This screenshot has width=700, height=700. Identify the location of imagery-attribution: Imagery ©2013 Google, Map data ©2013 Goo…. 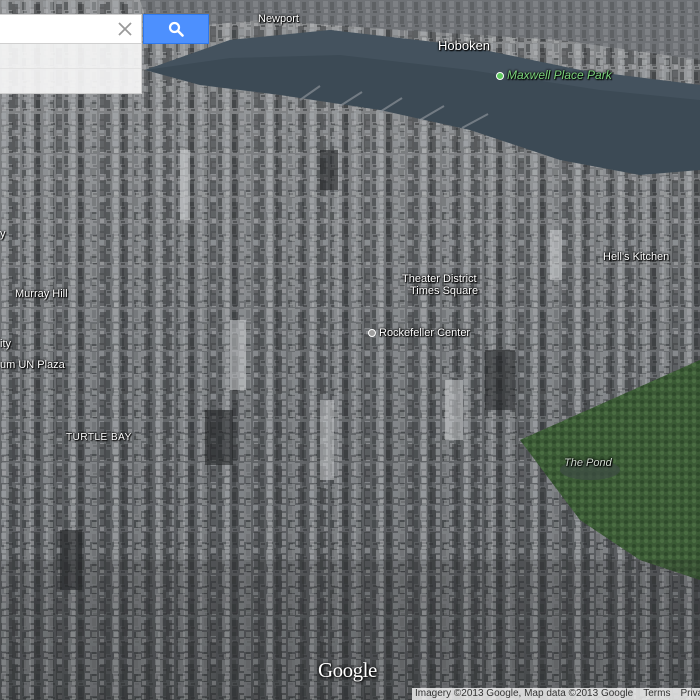
(524, 693).